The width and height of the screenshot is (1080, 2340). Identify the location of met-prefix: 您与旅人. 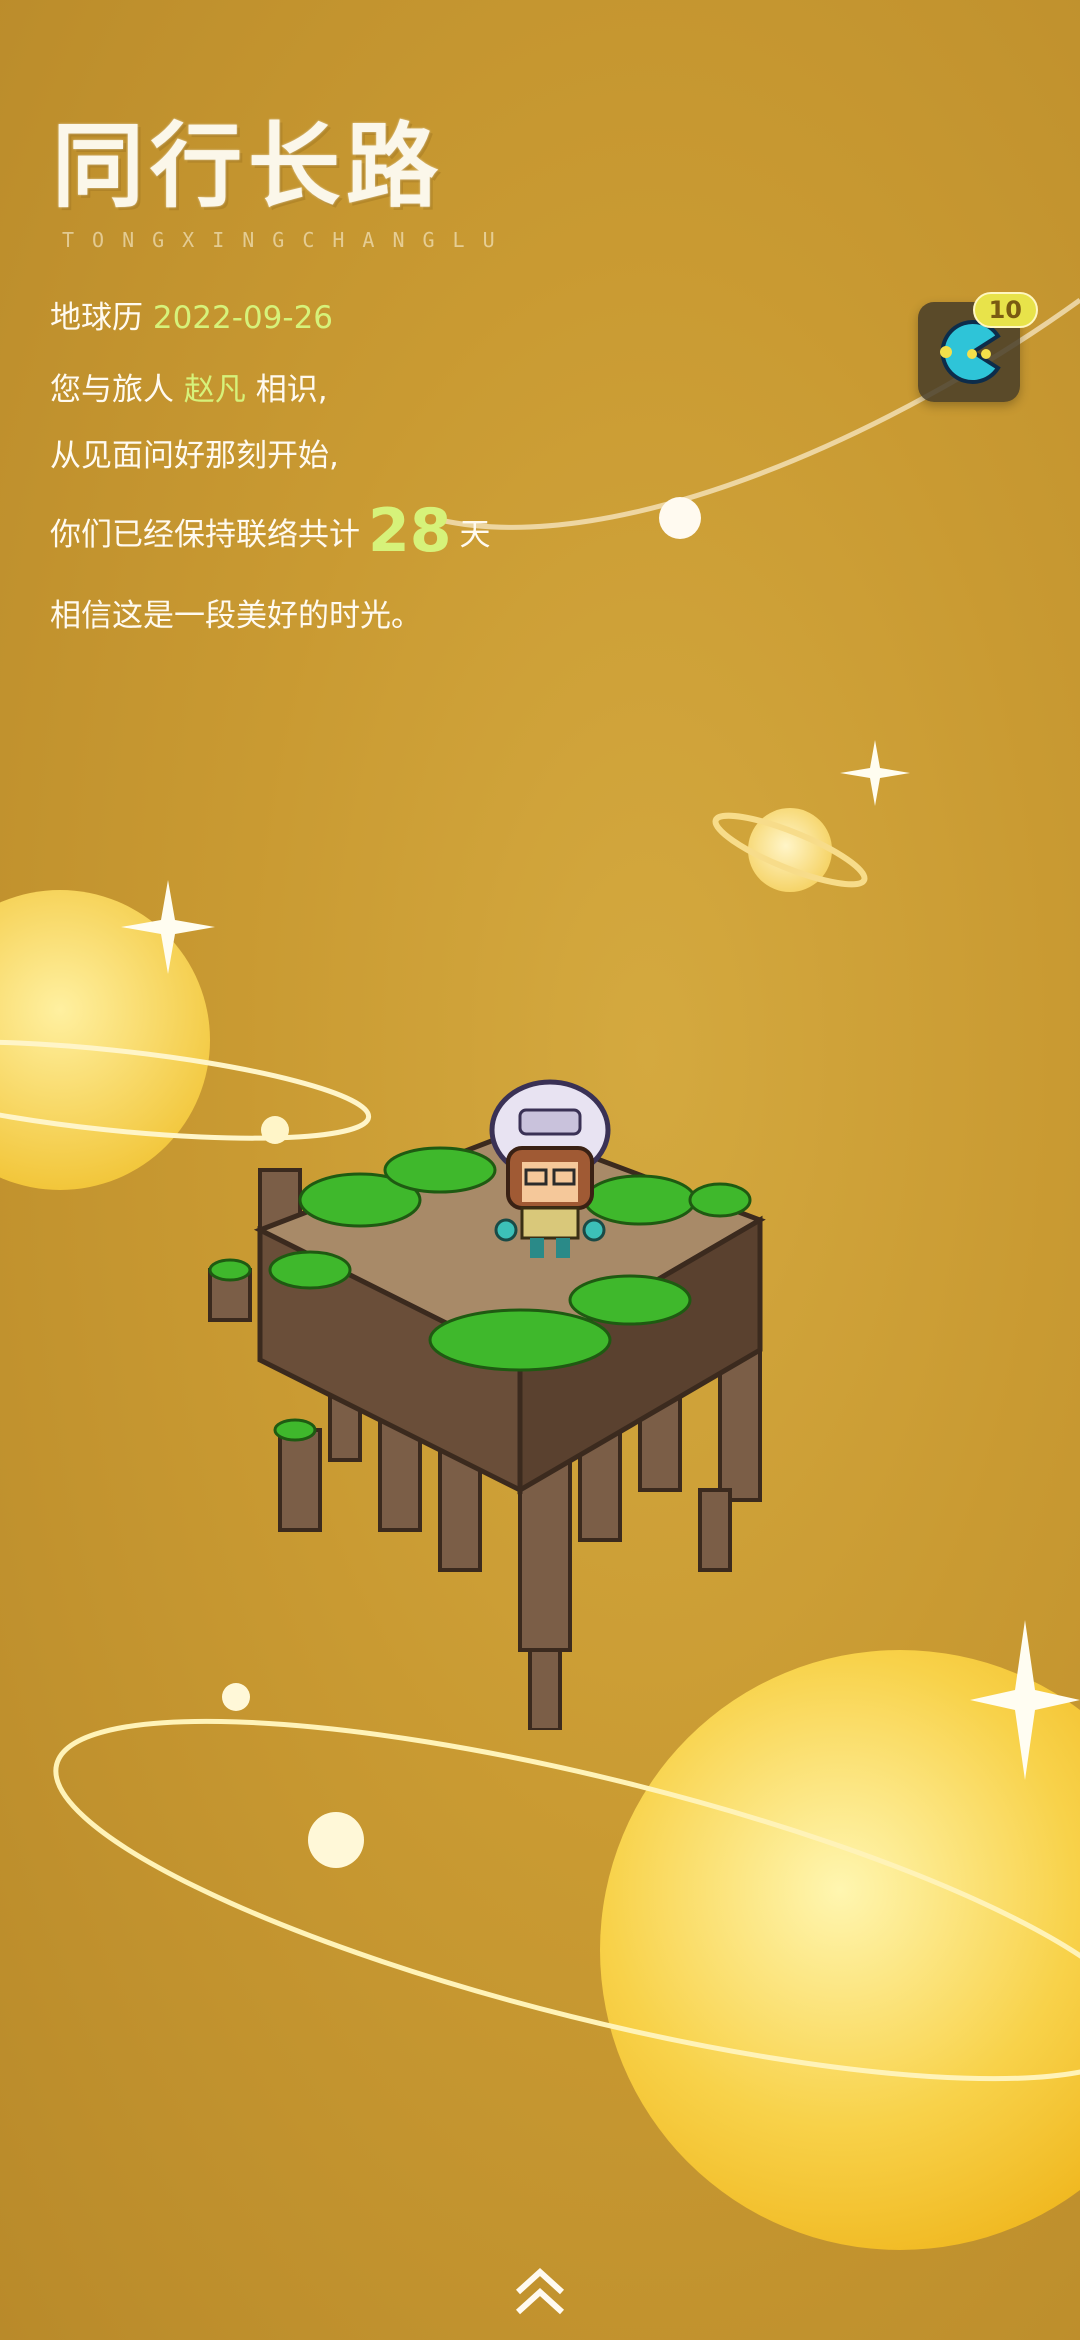
(112, 390).